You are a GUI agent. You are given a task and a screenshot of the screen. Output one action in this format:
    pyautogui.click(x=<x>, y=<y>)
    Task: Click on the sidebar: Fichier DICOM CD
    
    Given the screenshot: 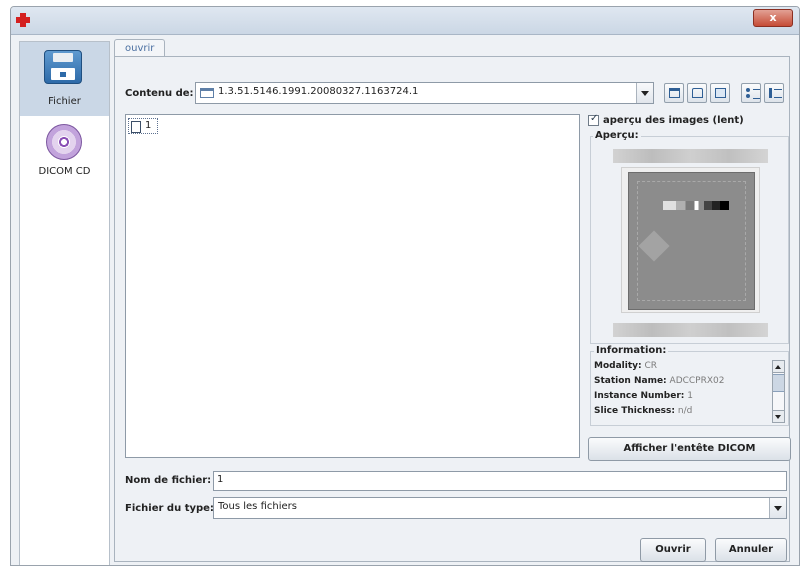 What is the action you would take?
    pyautogui.click(x=64, y=303)
    